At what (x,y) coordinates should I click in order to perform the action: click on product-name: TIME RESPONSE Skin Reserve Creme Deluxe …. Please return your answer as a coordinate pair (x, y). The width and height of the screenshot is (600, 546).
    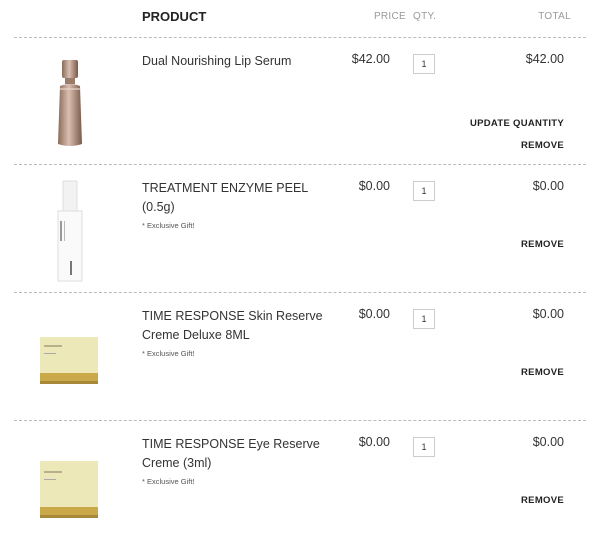
    Looking at the image, I should click on (242, 326).